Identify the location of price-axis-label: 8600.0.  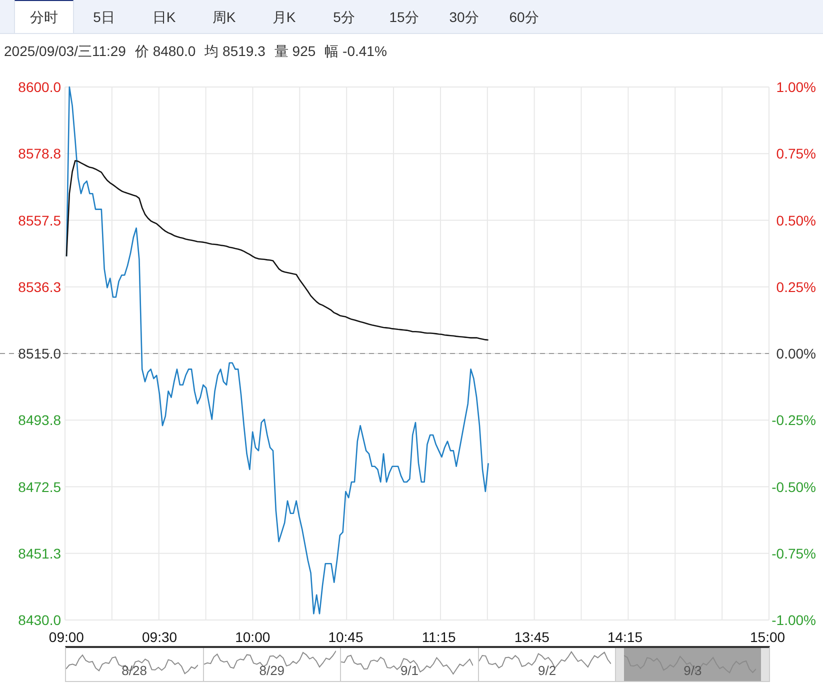
(39, 87).